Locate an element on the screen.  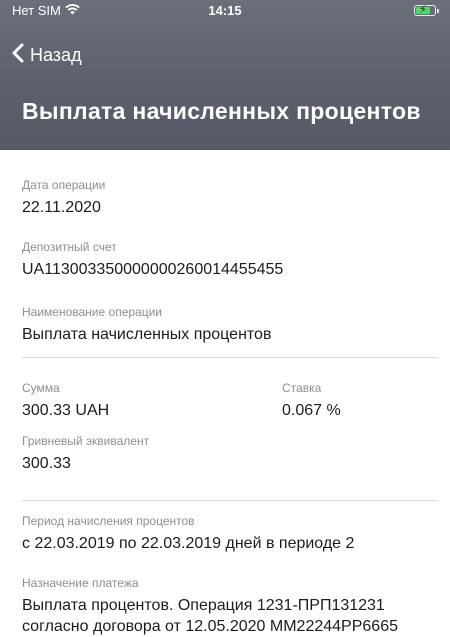
rate-label: Ставка is located at coordinates (302, 388).